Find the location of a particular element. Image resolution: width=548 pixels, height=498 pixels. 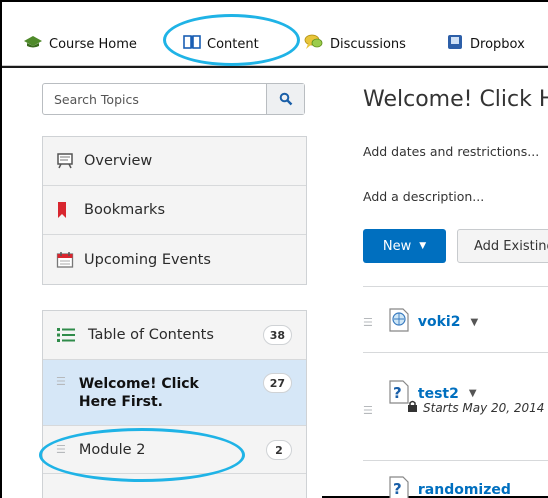

add-existing-button: Add Existing Activities is located at coordinates (502, 246).